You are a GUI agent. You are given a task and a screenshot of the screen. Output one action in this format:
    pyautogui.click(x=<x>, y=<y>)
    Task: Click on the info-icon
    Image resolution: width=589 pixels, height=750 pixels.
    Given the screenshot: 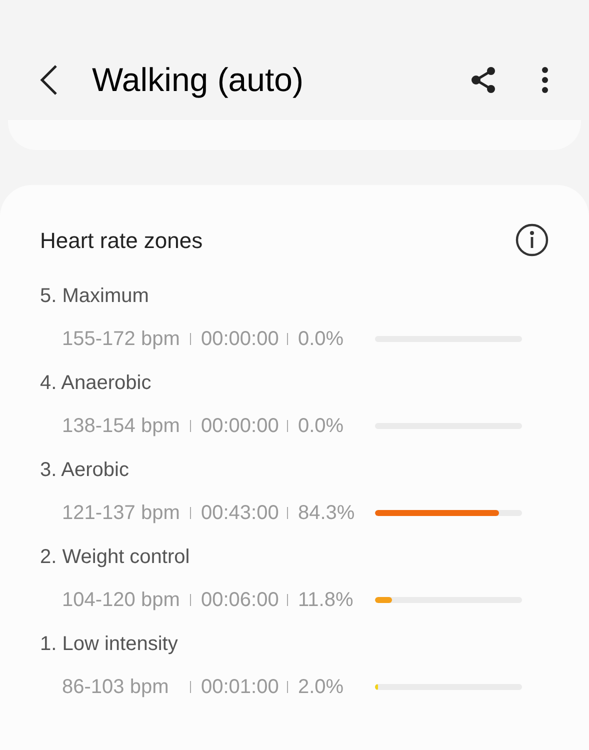 What is the action you would take?
    pyautogui.click(x=532, y=240)
    